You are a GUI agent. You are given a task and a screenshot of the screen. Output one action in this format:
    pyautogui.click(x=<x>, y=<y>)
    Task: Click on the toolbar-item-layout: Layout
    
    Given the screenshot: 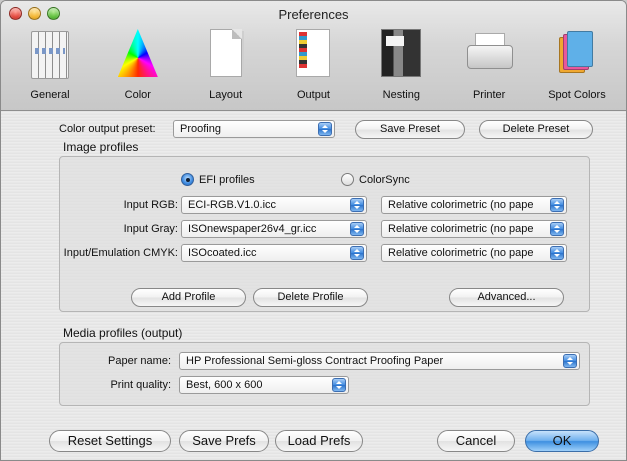 What is the action you would take?
    pyautogui.click(x=226, y=66)
    